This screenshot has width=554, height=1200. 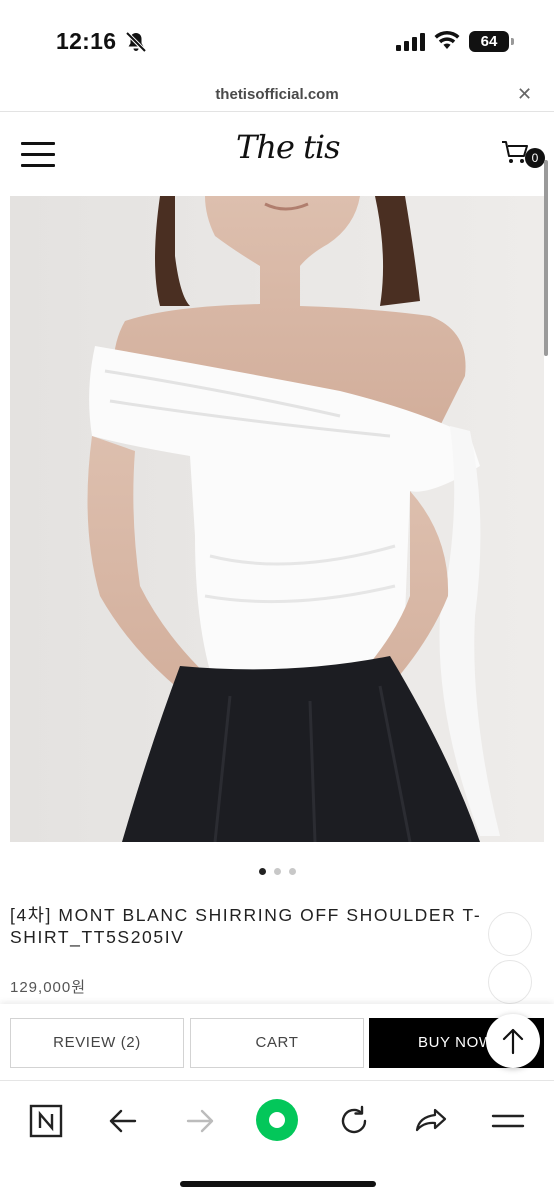 What do you see at coordinates (431, 1121) in the screenshot?
I see `share-icon` at bounding box center [431, 1121].